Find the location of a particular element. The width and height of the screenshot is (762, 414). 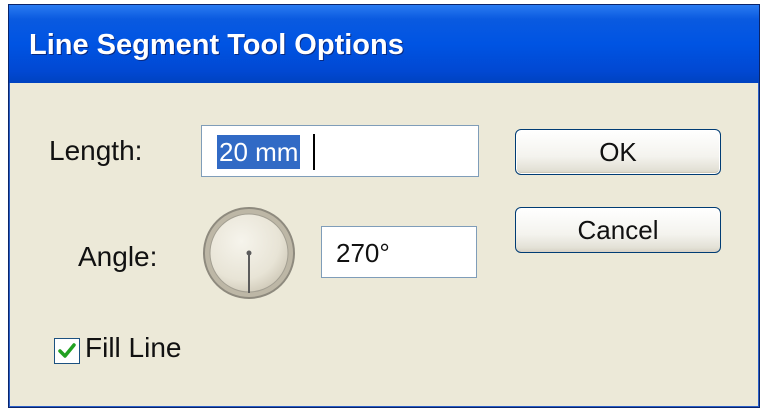

fill-line-label: Fill Line is located at coordinates (133, 348).